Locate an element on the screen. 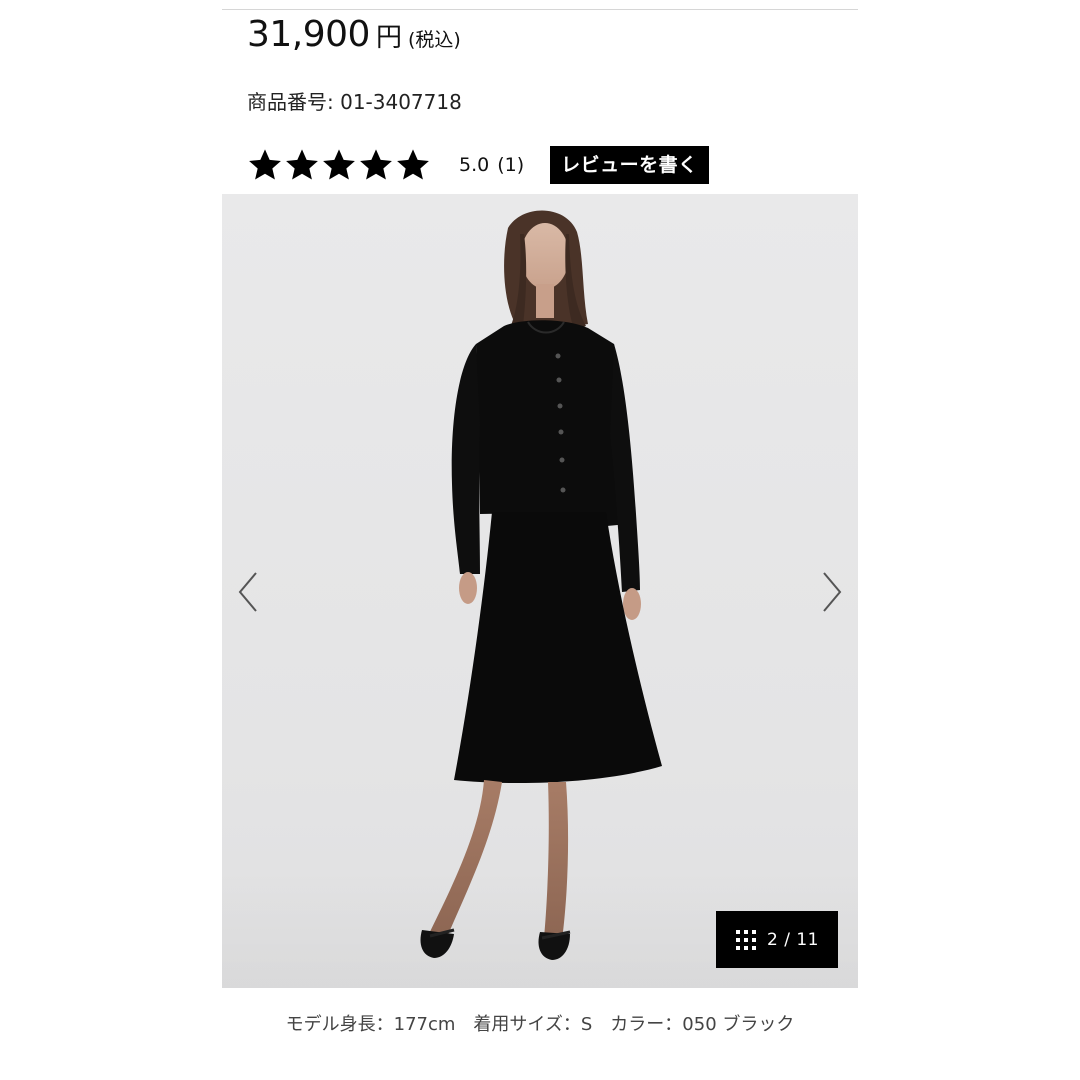 This screenshot has height=1080, width=1080. image-counter: 2 / 11 is located at coordinates (793, 939).